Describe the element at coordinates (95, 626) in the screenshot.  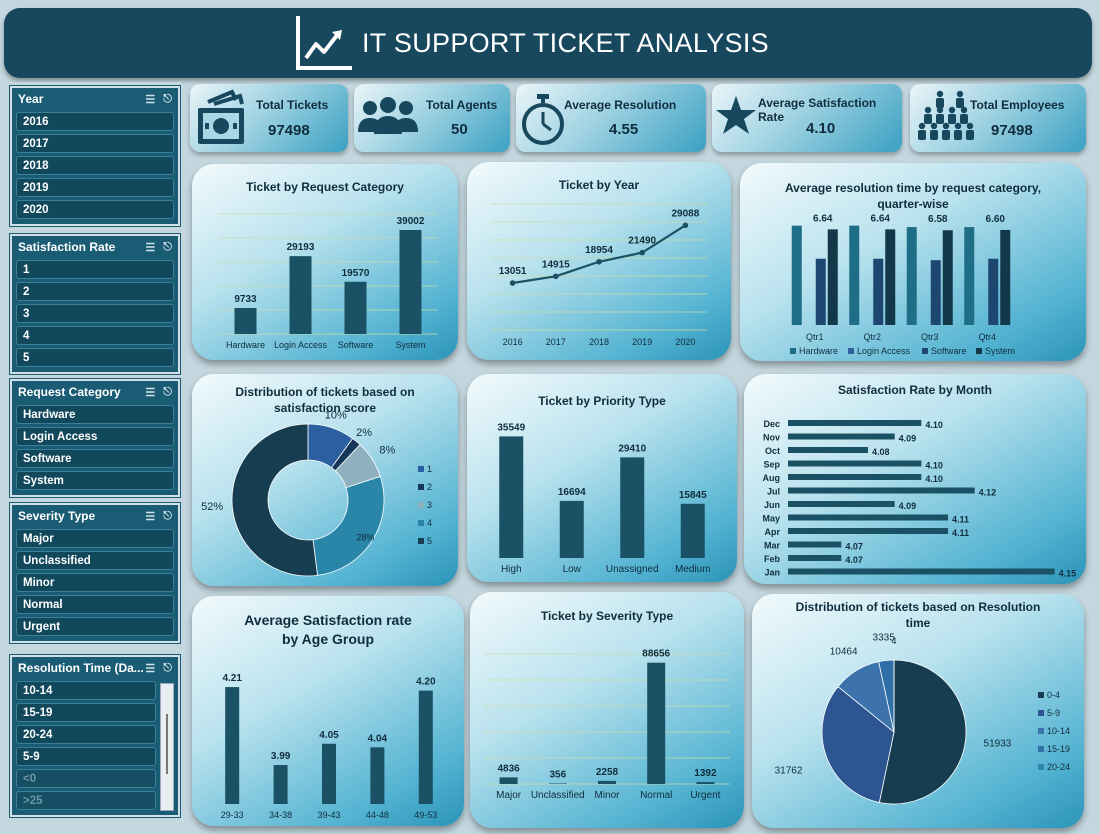
I see `slicer-item: Urgent` at that location.